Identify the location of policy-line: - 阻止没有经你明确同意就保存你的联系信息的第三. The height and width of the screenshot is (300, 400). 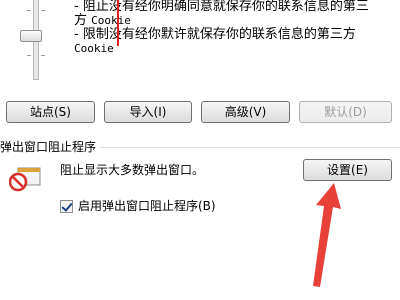
(221, 7).